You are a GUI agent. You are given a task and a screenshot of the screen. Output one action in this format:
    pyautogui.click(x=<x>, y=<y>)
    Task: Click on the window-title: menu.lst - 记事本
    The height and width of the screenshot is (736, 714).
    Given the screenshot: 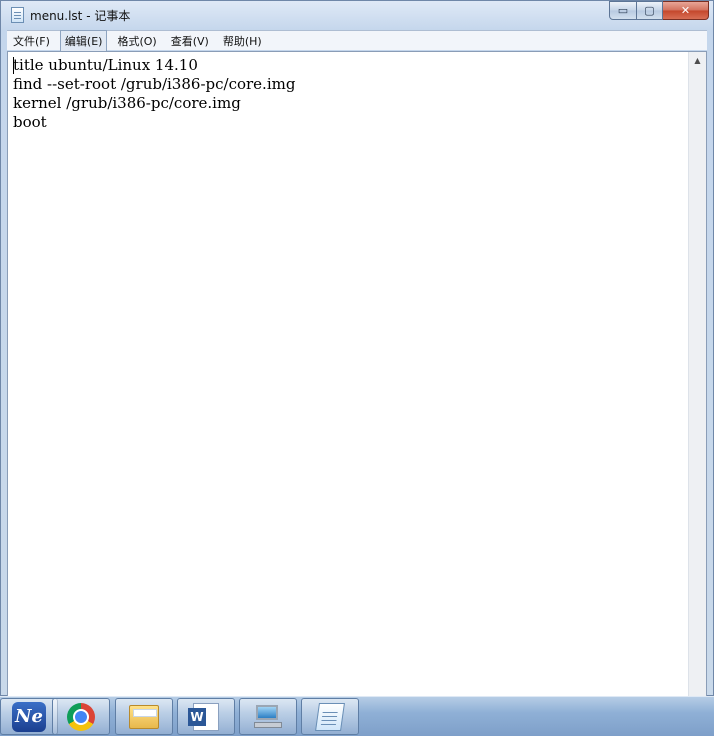 What is the action you would take?
    pyautogui.click(x=80, y=16)
    